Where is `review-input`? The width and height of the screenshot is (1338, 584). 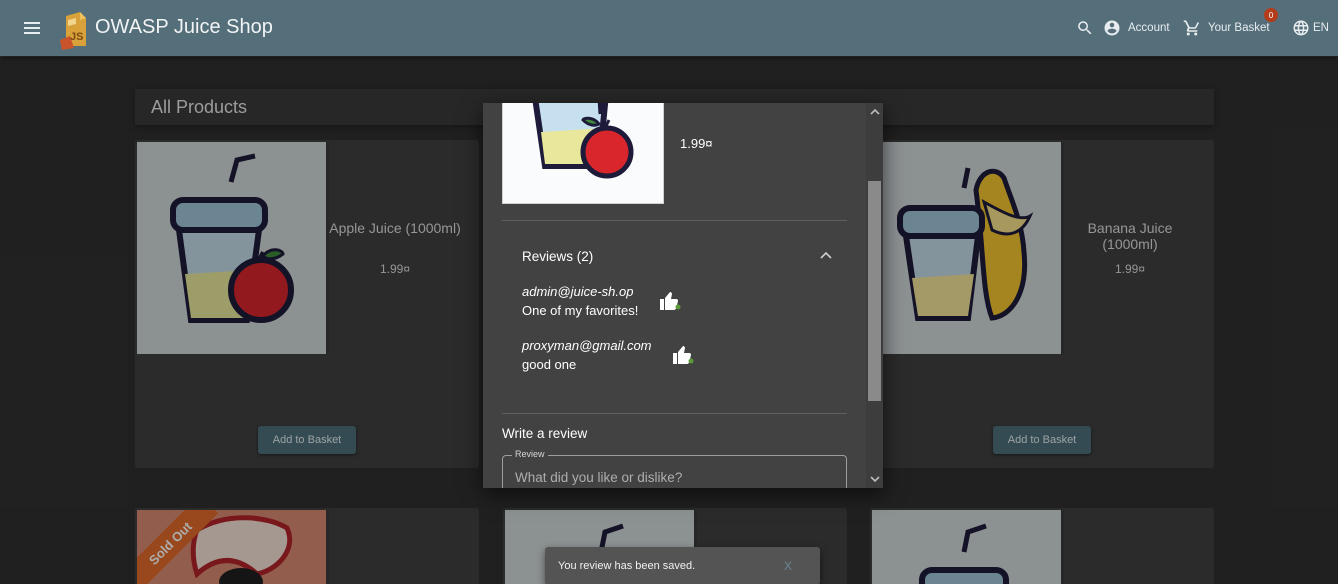 review-input is located at coordinates (675, 477).